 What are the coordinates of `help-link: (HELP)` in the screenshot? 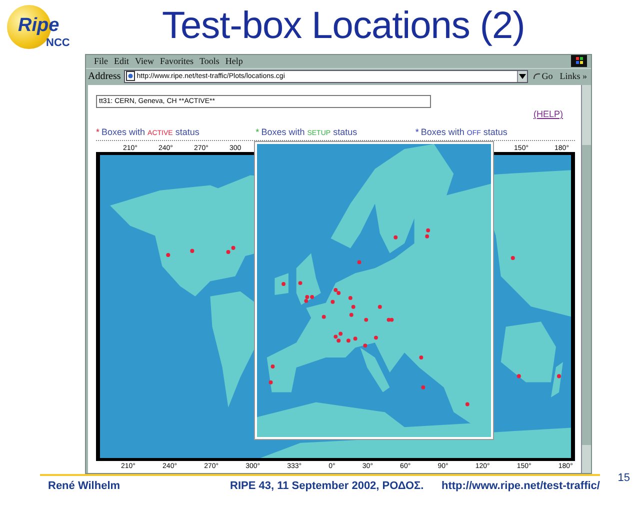 It's located at (548, 115).